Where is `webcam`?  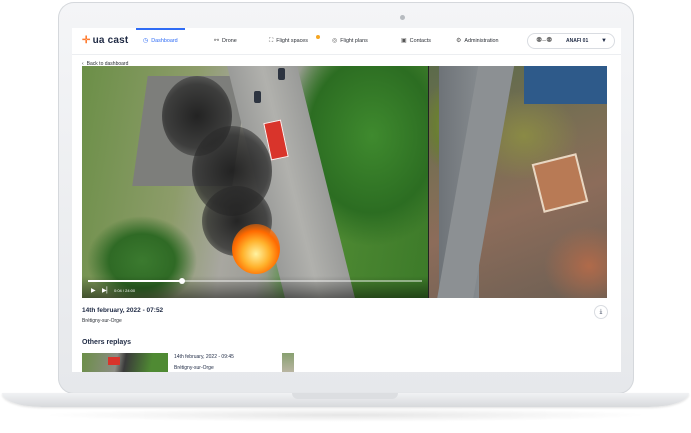
webcam is located at coordinates (402, 17).